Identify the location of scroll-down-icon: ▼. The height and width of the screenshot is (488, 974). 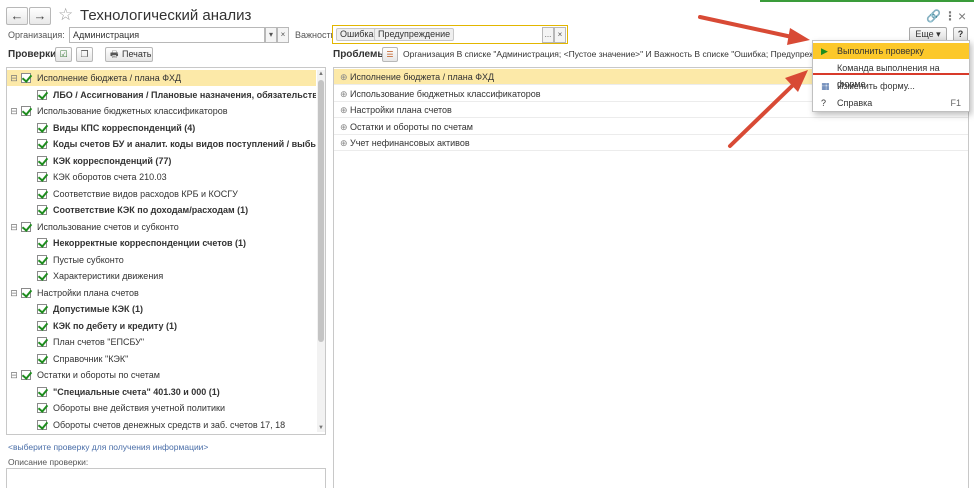
(321, 428).